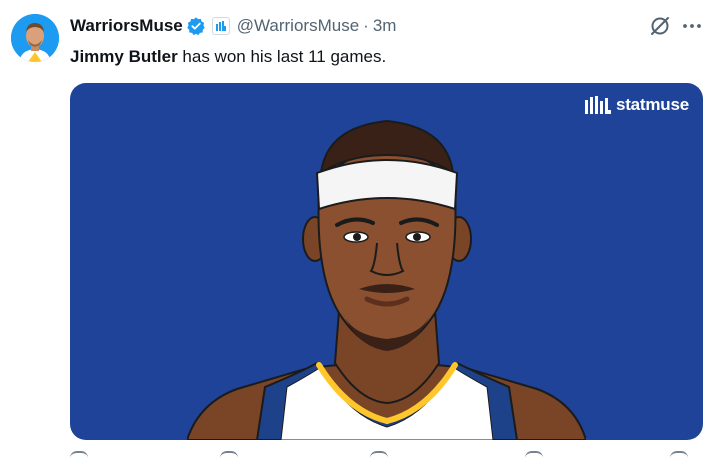  What do you see at coordinates (220, 26) in the screenshot?
I see `affiliate-badge-icon` at bounding box center [220, 26].